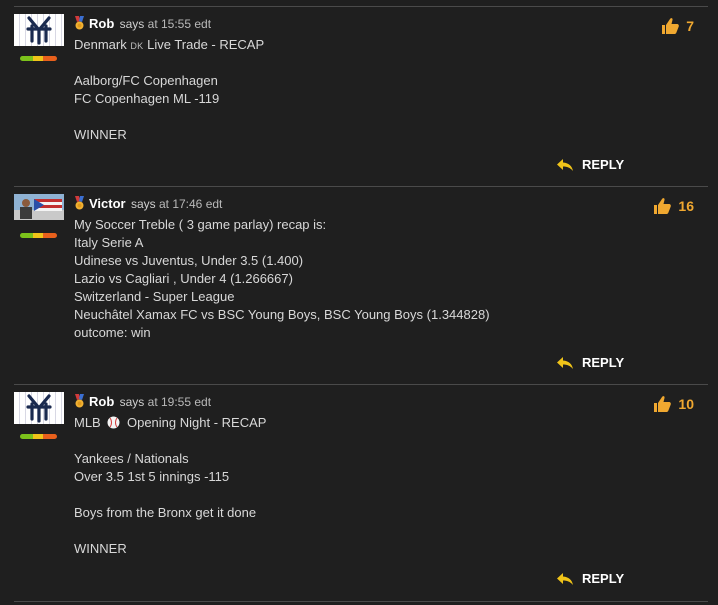 The width and height of the screenshot is (718, 605). What do you see at coordinates (131, 458) in the screenshot?
I see `comment-line: Yankees / Nationals` at bounding box center [131, 458].